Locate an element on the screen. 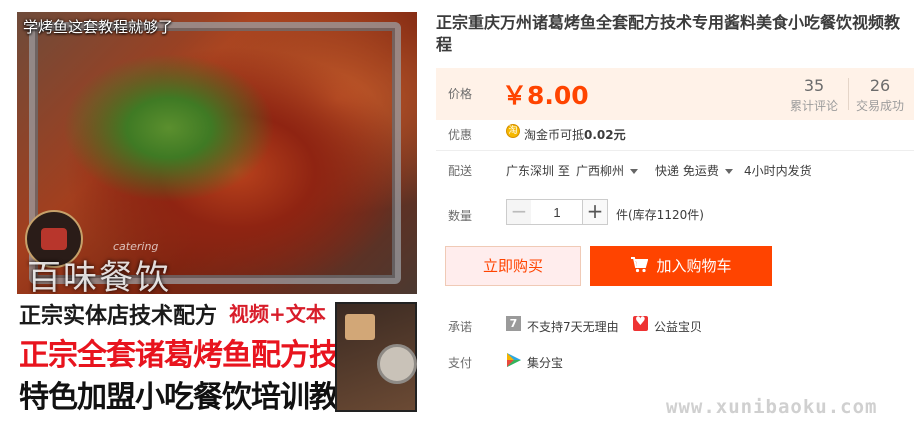  promise-label: 承诺 is located at coordinates (460, 327).